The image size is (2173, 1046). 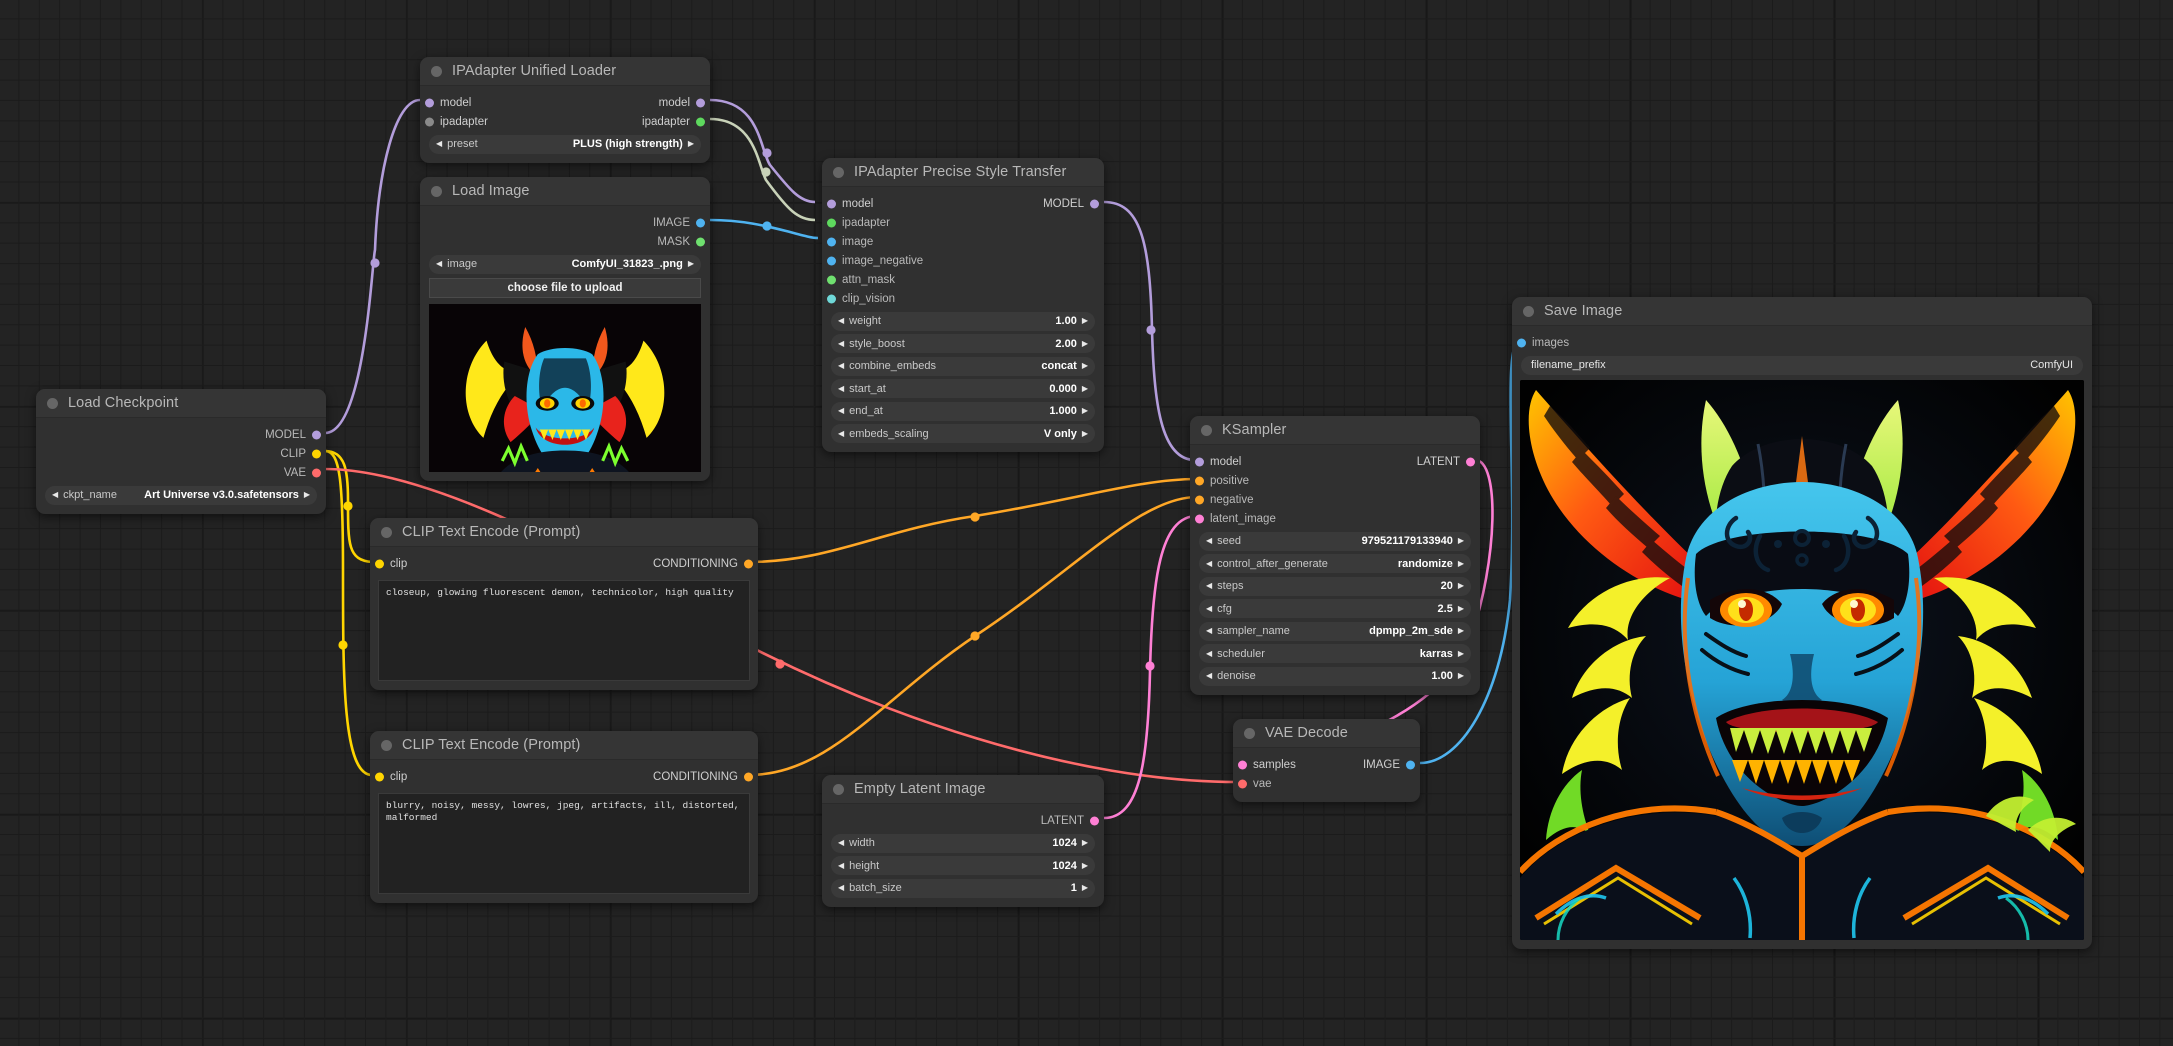 I want to click on widget-scheduler: ◀ scheduler karras ▶, so click(x=1335, y=653).